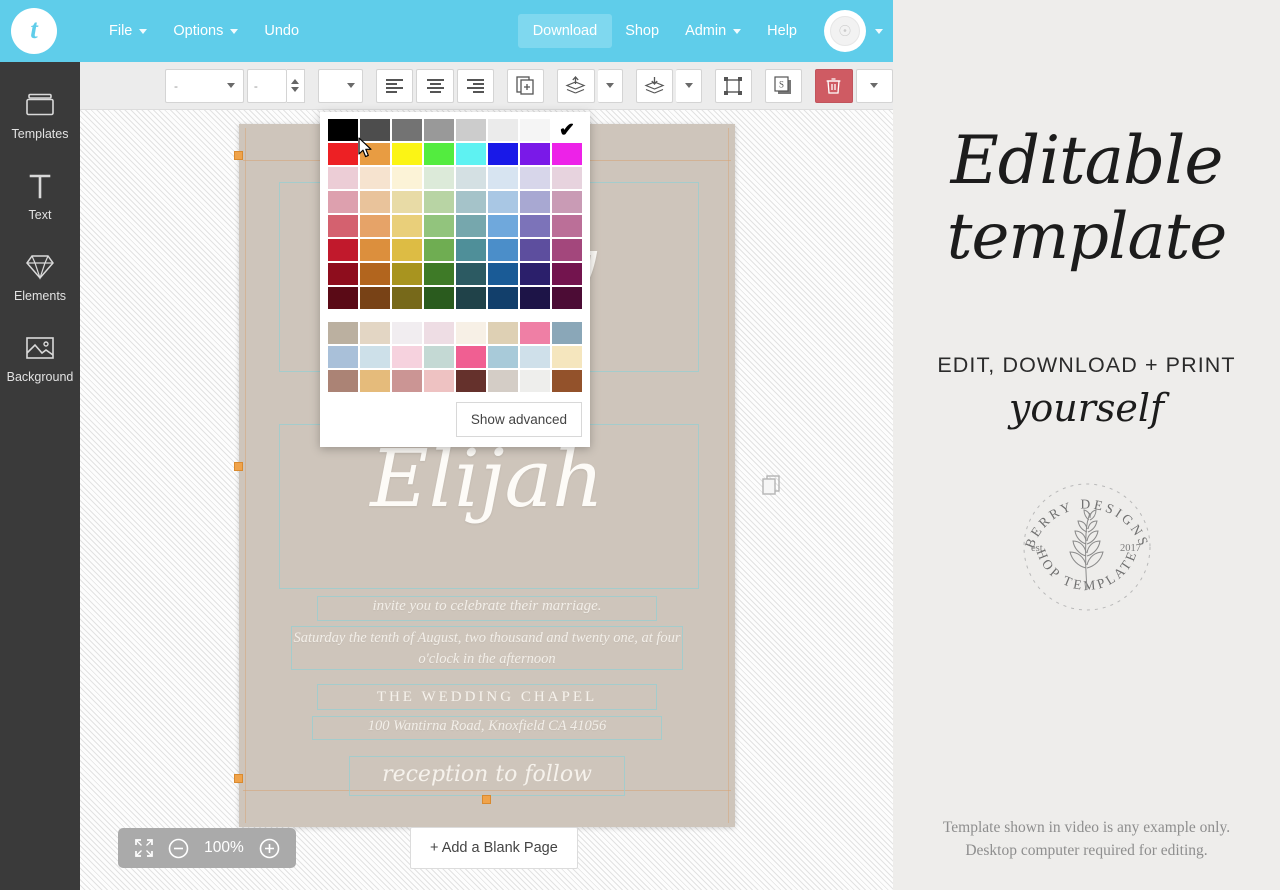  What do you see at coordinates (144, 848) in the screenshot?
I see `fit-screen-icon` at bounding box center [144, 848].